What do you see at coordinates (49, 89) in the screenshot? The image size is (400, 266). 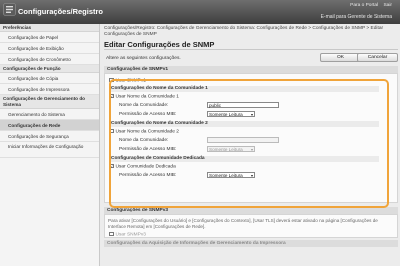 I see `sidebar-item-printer: Configurações de Impressora` at bounding box center [49, 89].